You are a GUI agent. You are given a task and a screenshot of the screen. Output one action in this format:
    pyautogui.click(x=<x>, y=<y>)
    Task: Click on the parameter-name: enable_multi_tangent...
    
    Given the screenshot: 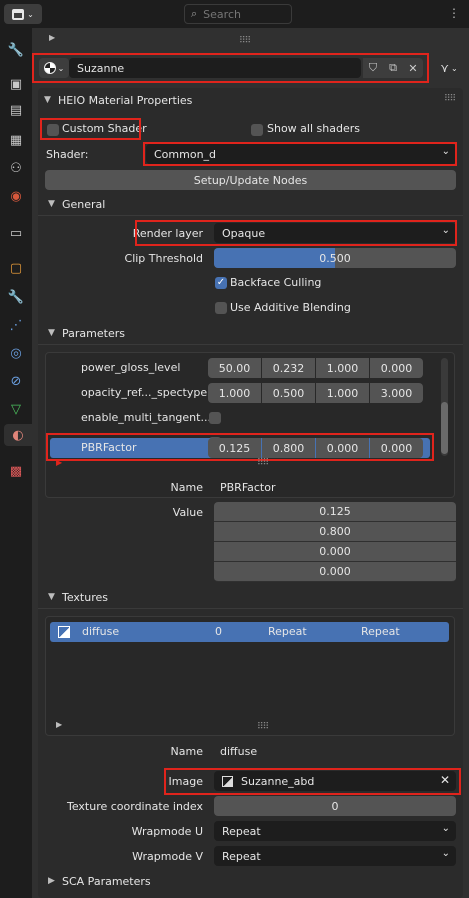 What is the action you would take?
    pyautogui.click(x=146, y=417)
    